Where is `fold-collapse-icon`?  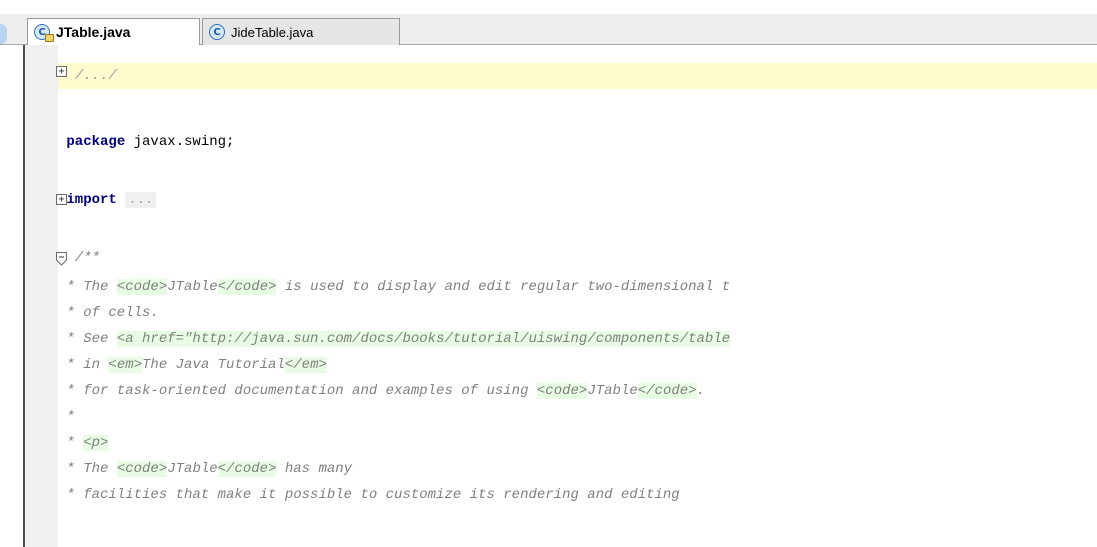 fold-collapse-icon is located at coordinates (61, 259).